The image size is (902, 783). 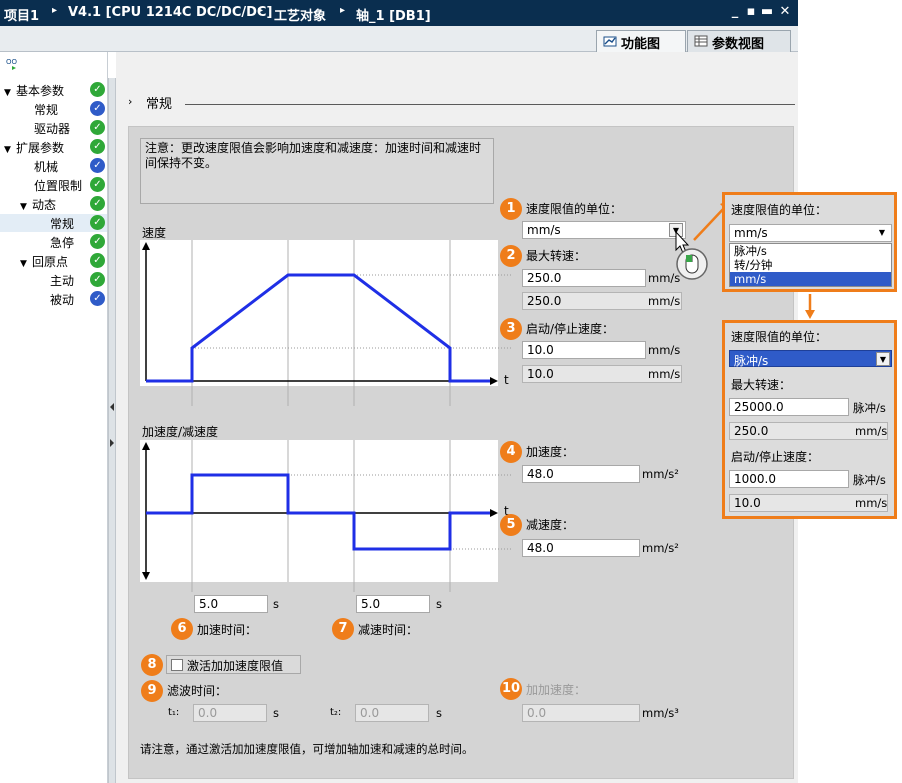 I want to click on deceleration-time-unit: s, so click(x=439, y=604).